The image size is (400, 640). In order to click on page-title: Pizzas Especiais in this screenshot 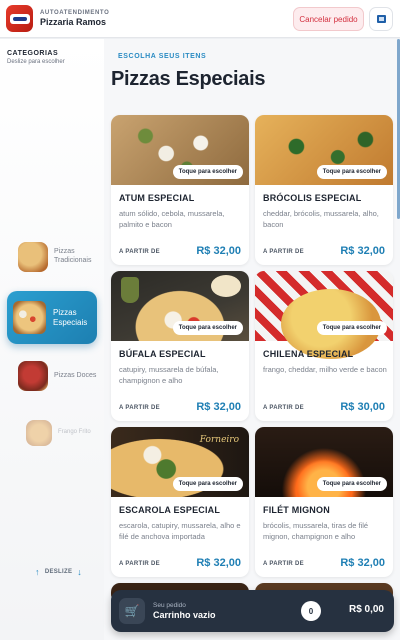, I will do `click(188, 79)`.